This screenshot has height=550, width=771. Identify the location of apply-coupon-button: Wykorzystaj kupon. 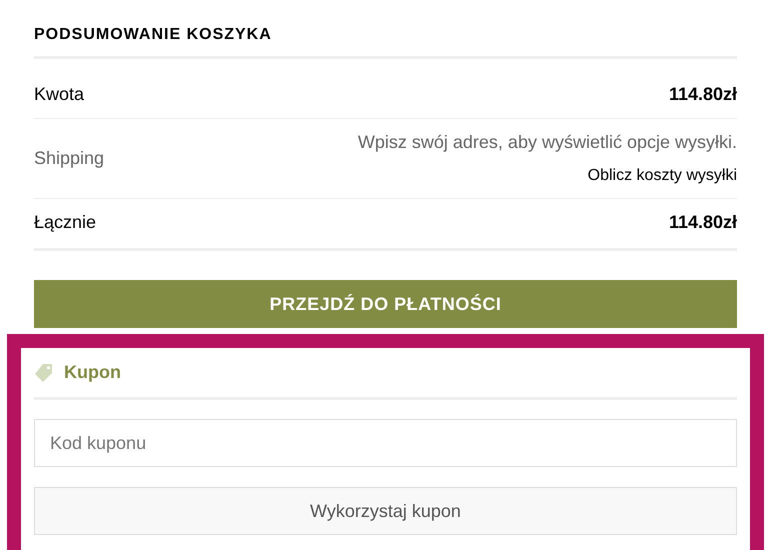
(385, 511).